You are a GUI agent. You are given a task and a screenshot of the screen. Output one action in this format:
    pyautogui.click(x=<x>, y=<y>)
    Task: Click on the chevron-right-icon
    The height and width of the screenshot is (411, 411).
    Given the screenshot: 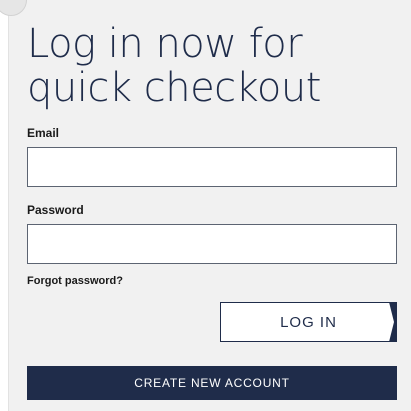 What is the action you would take?
    pyautogui.click(x=393, y=322)
    